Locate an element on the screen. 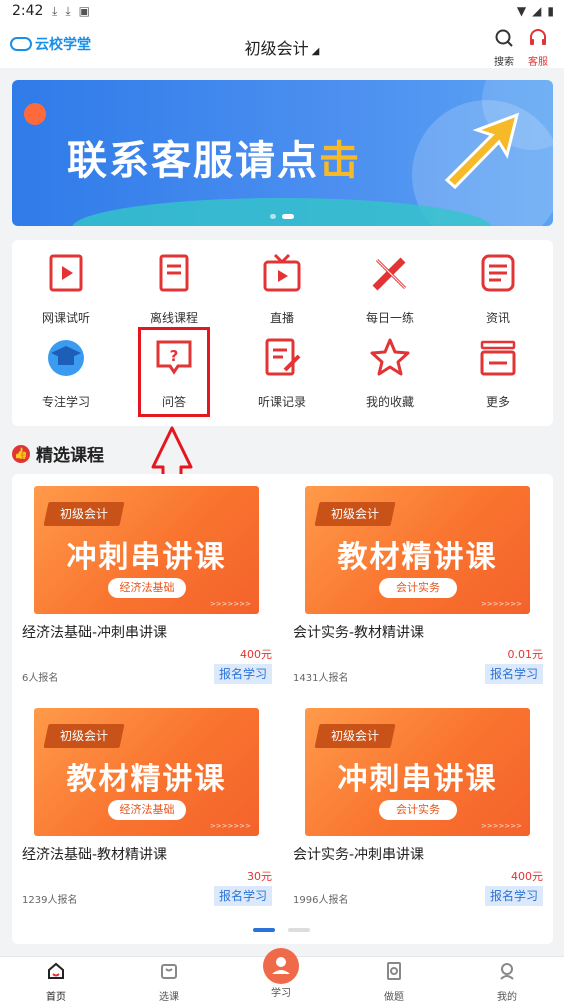 Image resolution: width=564 pixels, height=1004 pixels. wifi-icon: ▼ is located at coordinates (521, 11).